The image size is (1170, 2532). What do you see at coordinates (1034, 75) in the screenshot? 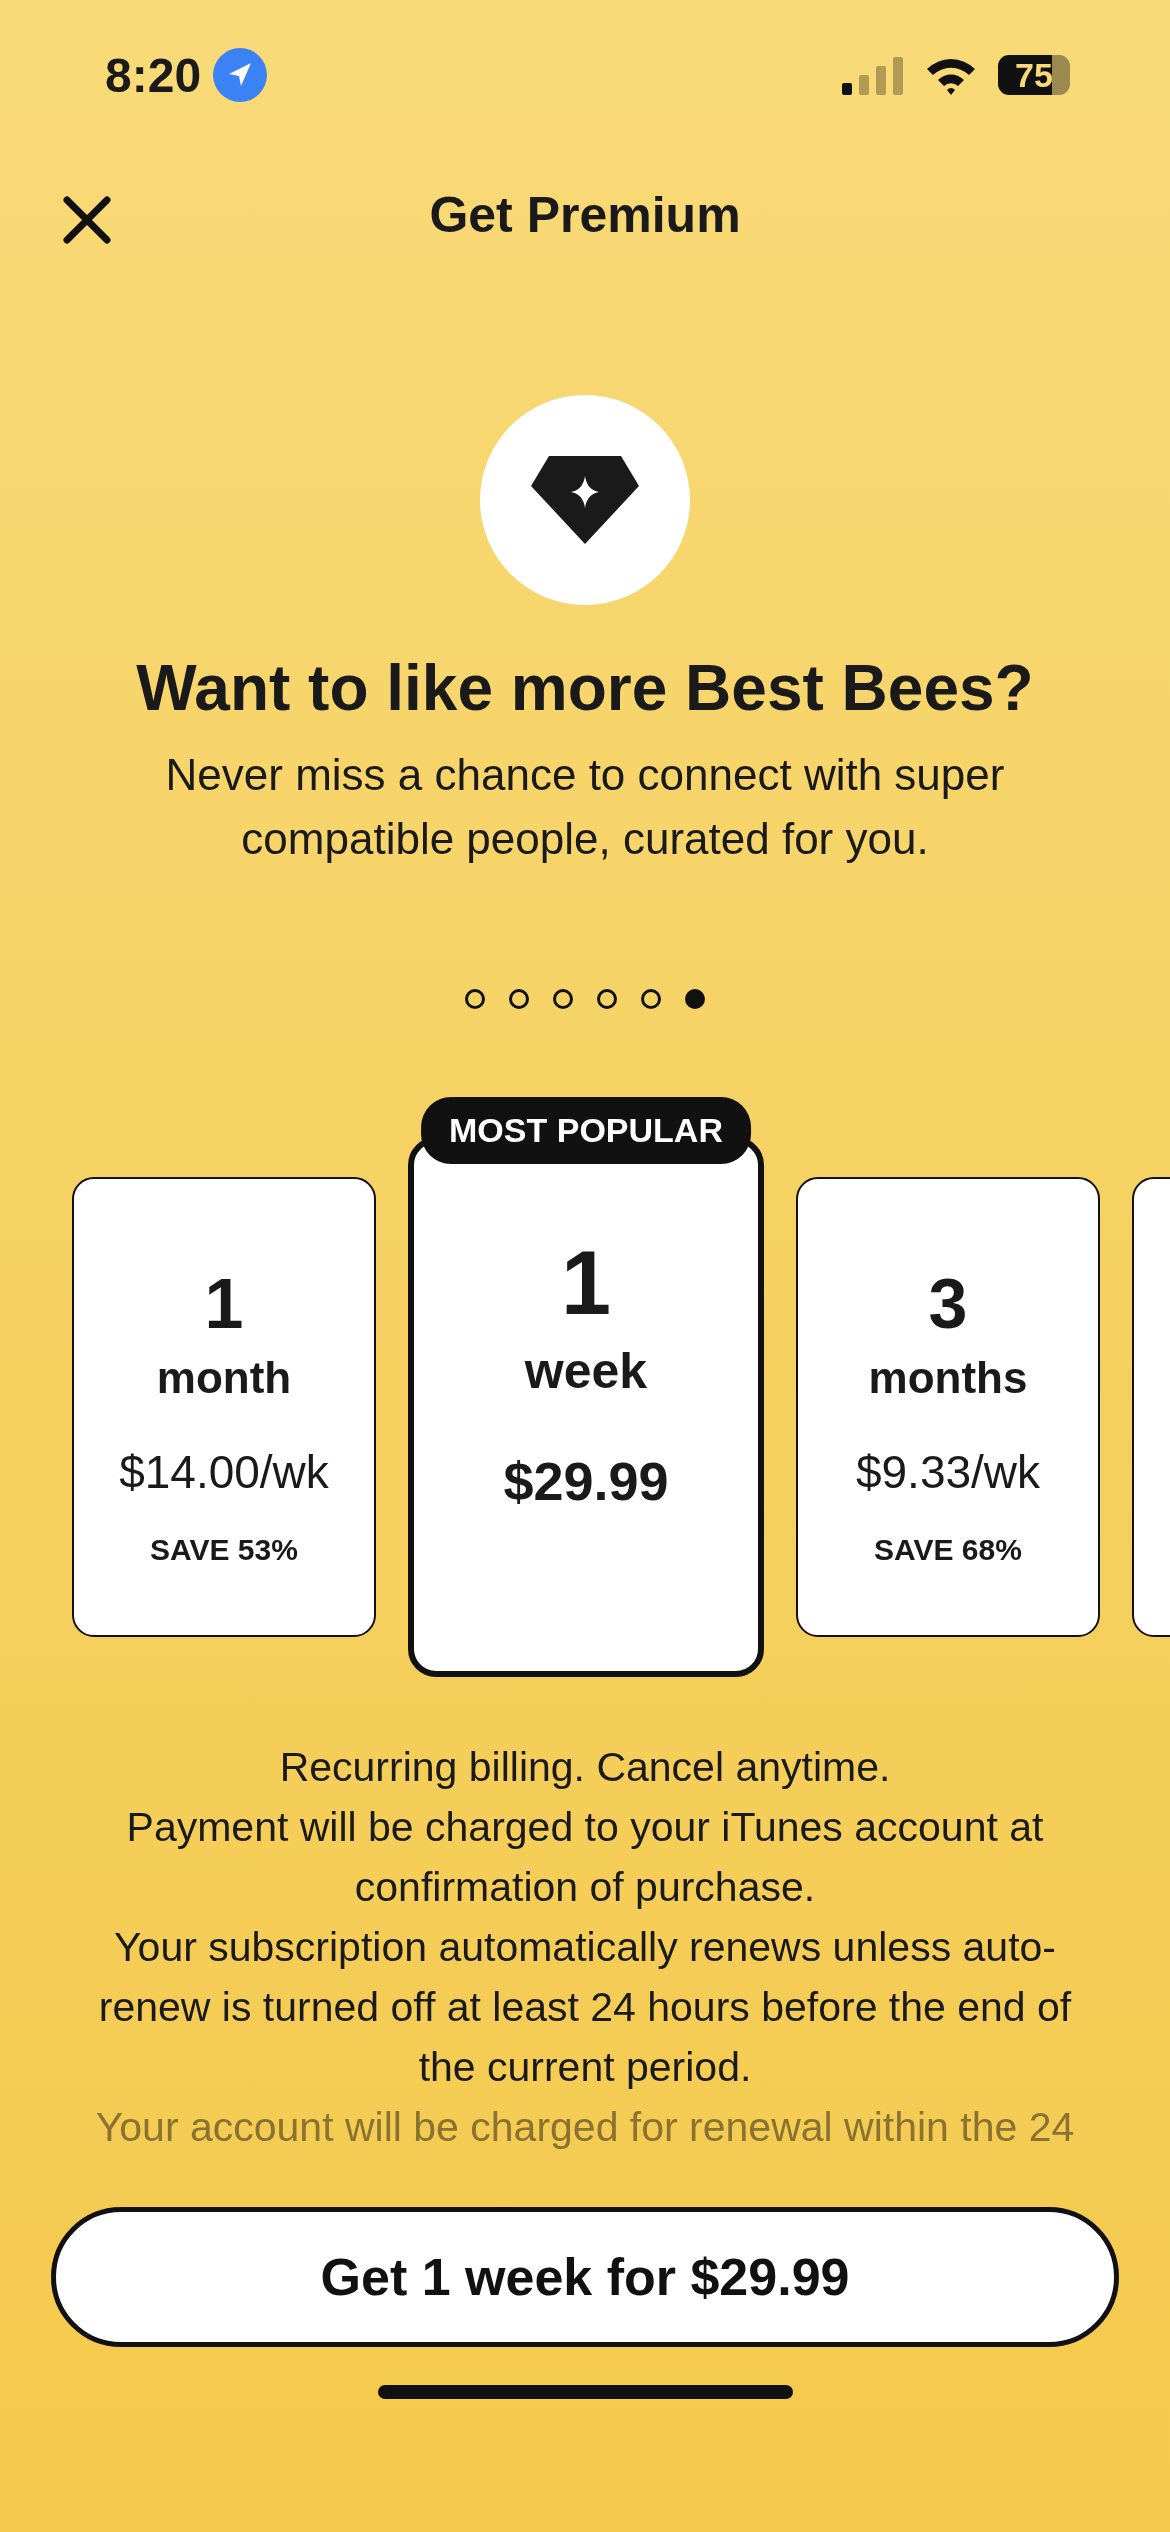
I see `battery-level: 75` at bounding box center [1034, 75].